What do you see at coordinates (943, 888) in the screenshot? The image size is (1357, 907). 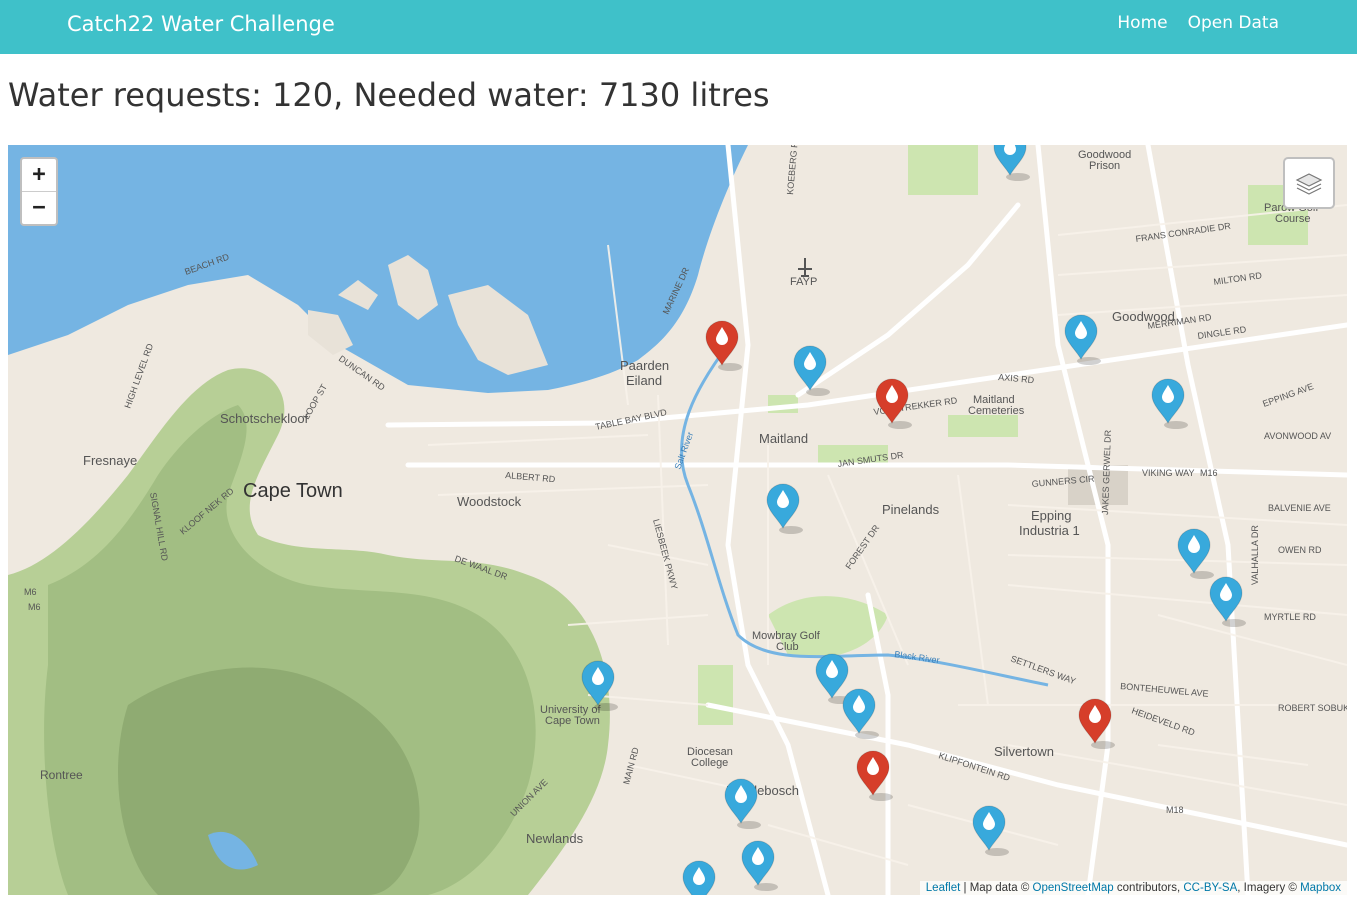 I see `leaflet-link: Leaflet` at bounding box center [943, 888].